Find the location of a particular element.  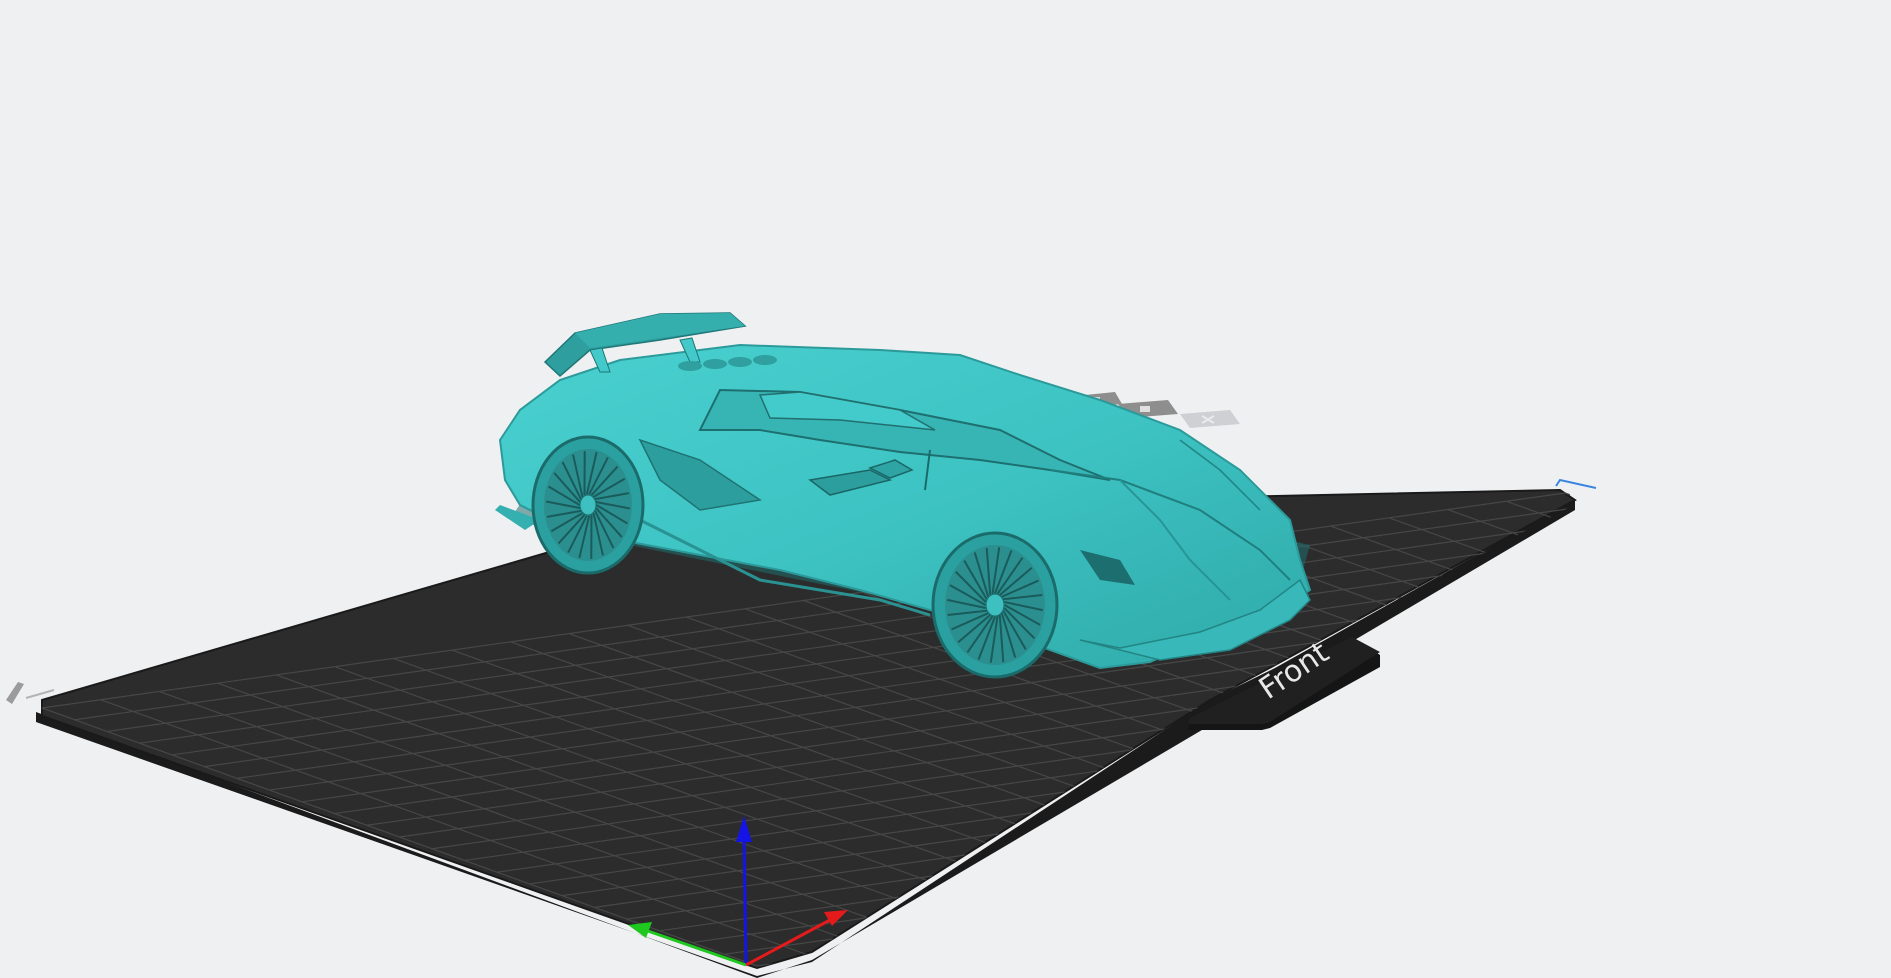

close-icon is located at coordinates (1210, 419).